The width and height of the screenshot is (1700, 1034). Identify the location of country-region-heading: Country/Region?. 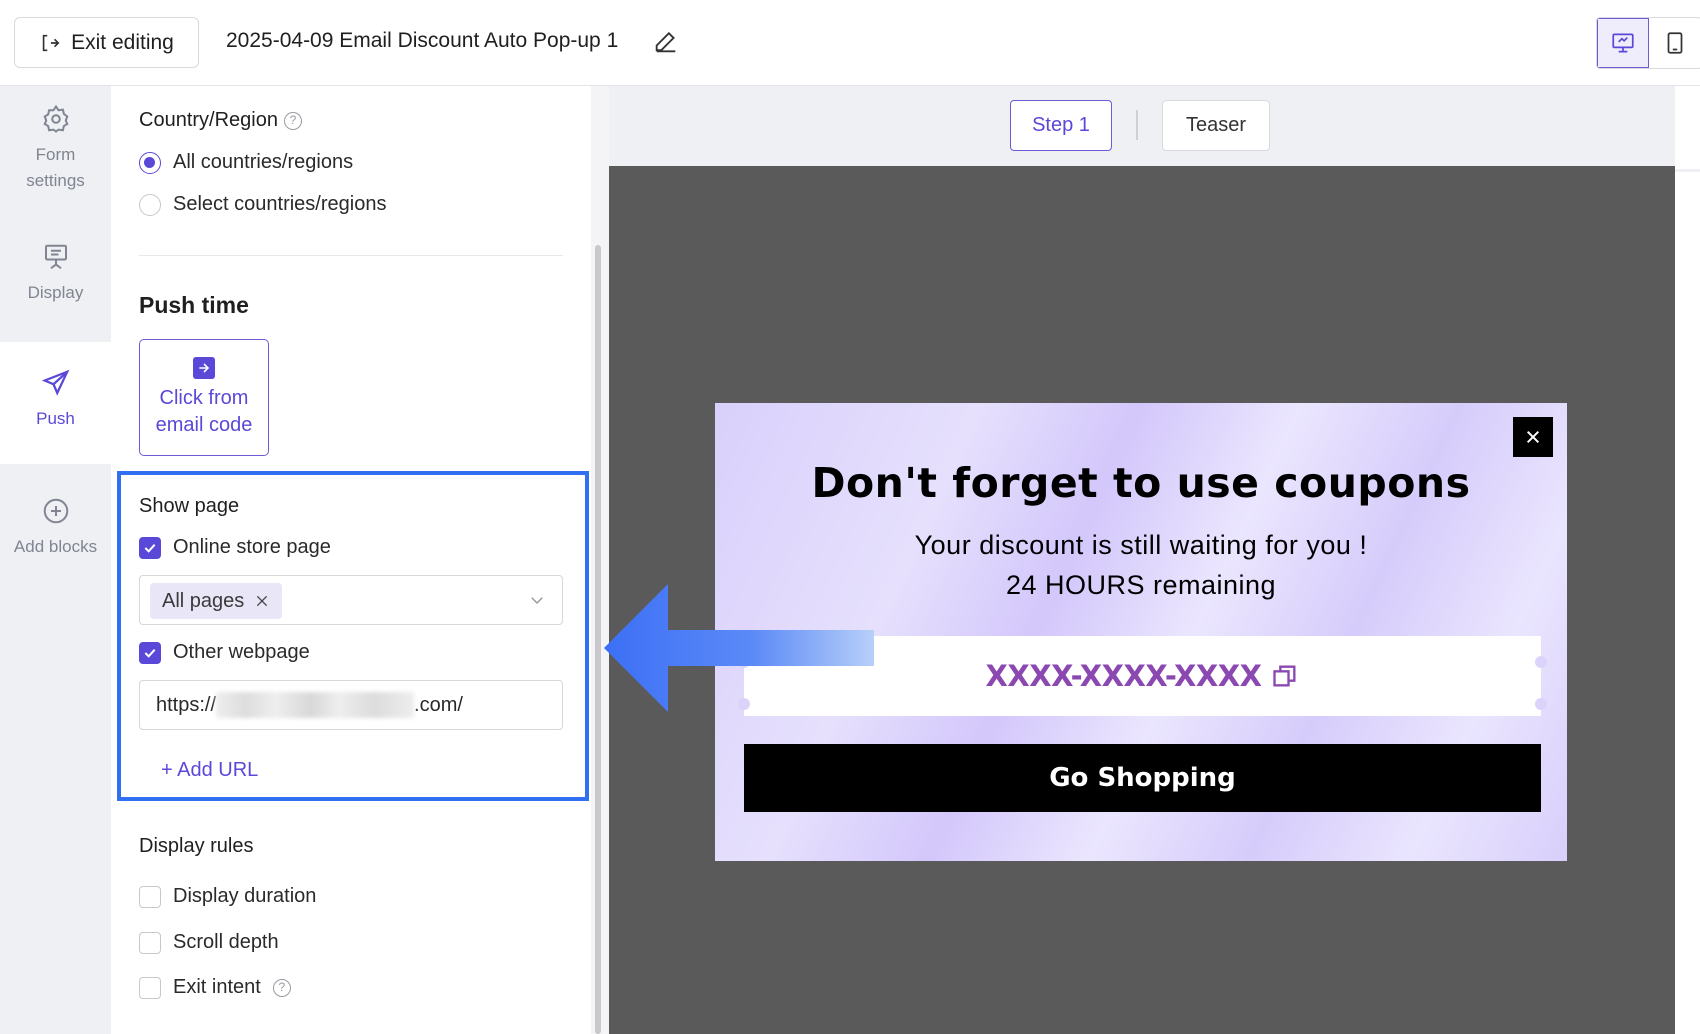
(220, 120).